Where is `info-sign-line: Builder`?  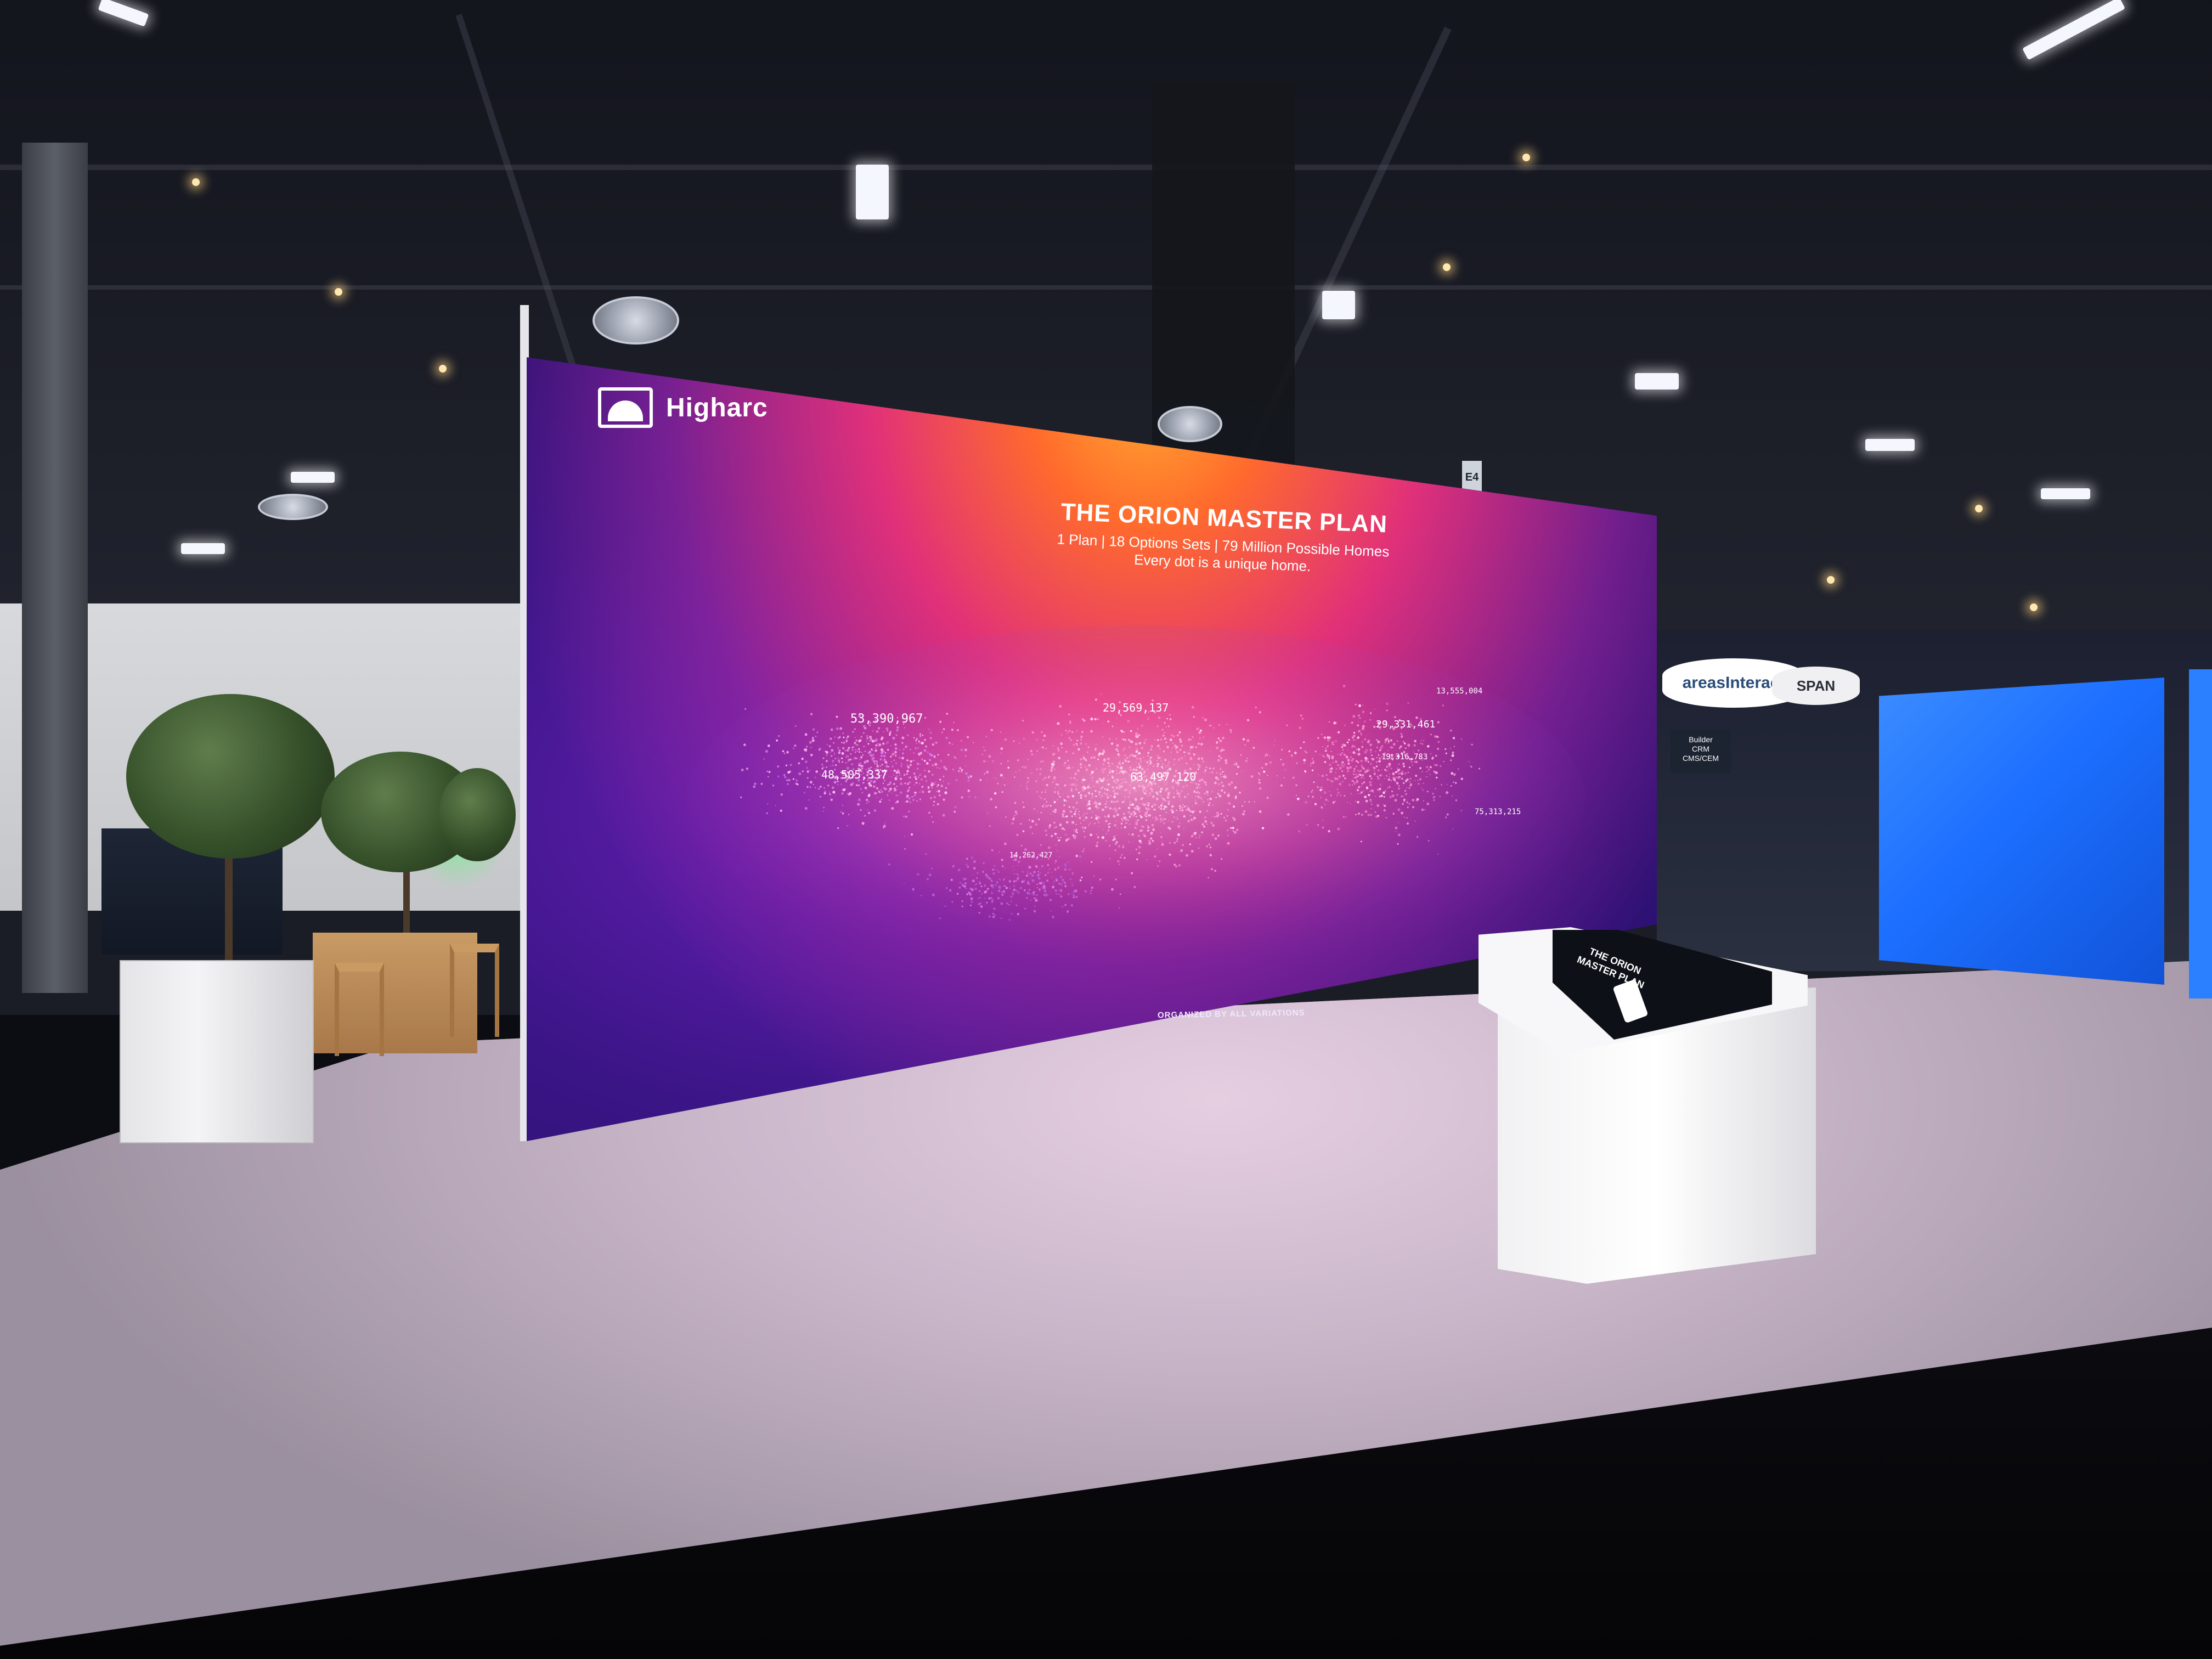
info-sign-line: Builder is located at coordinates (1701, 739).